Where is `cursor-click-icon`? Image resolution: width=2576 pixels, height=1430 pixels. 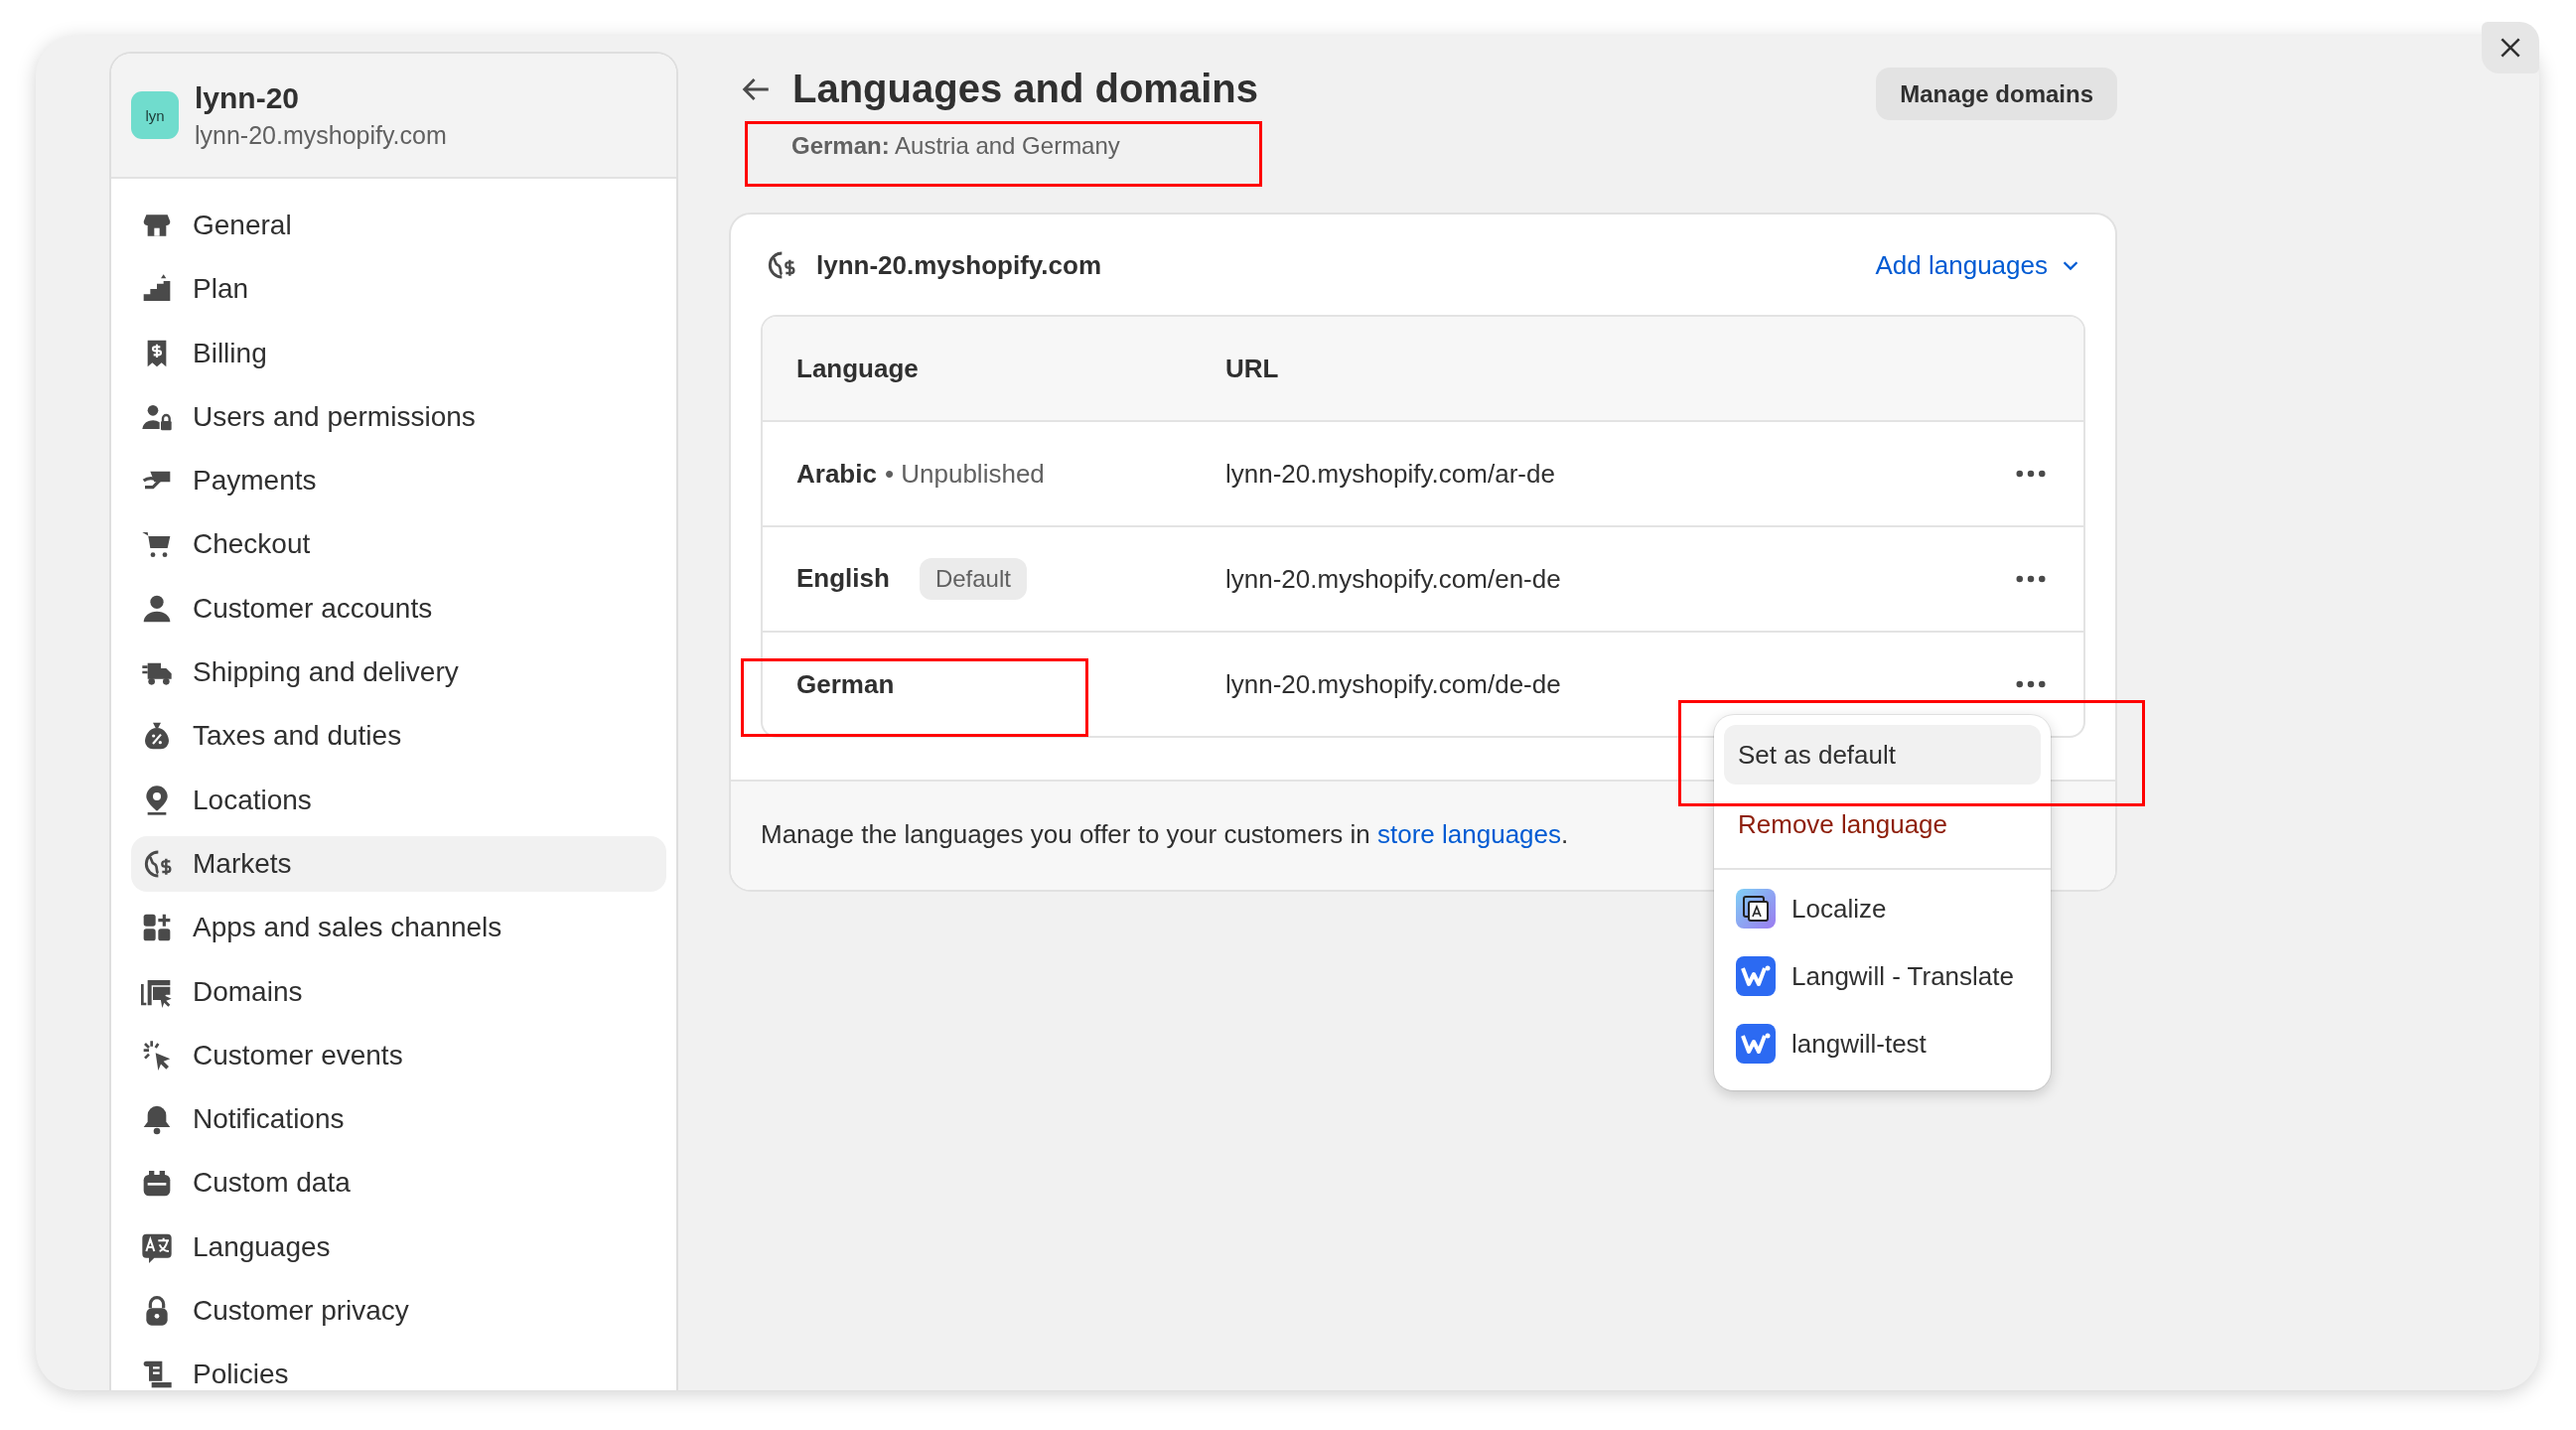 cursor-click-icon is located at coordinates (157, 1055).